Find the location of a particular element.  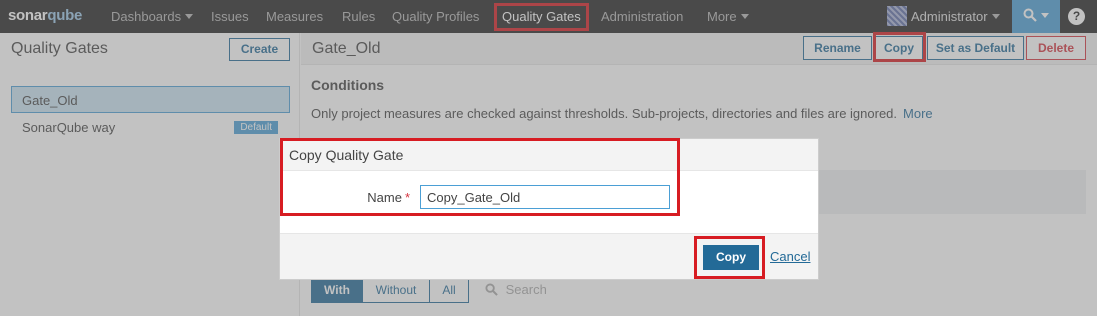

highlight-box-copy-confirm is located at coordinates (729, 257).